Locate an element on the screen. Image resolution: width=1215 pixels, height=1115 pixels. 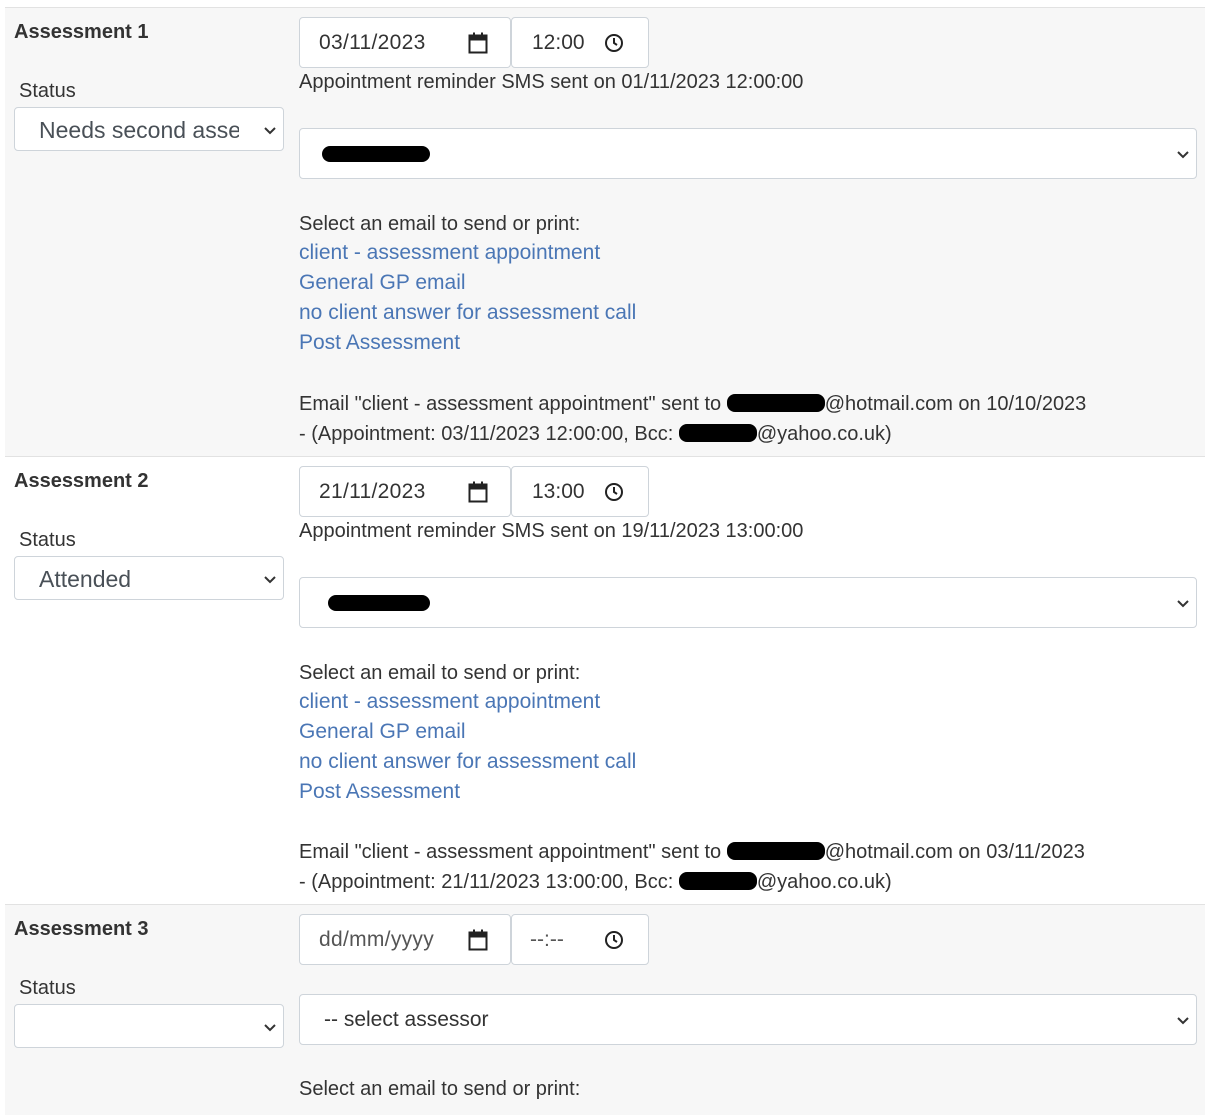
appointment-date-input: 03/11/2023 is located at coordinates (405, 42).